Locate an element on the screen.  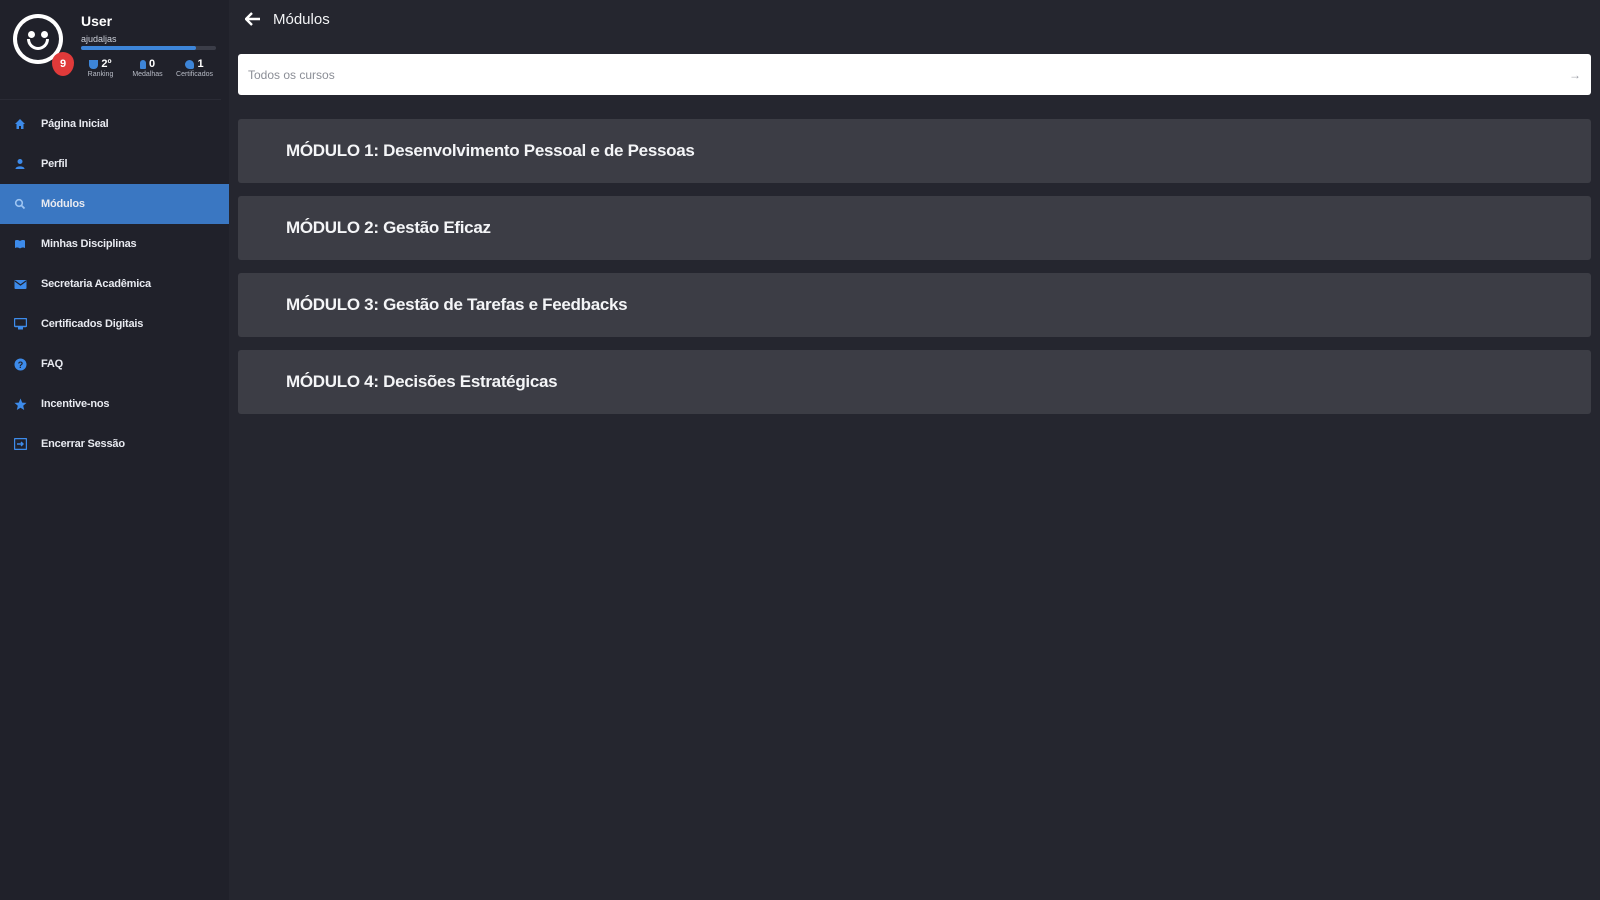
search-icon is located at coordinates (20, 204).